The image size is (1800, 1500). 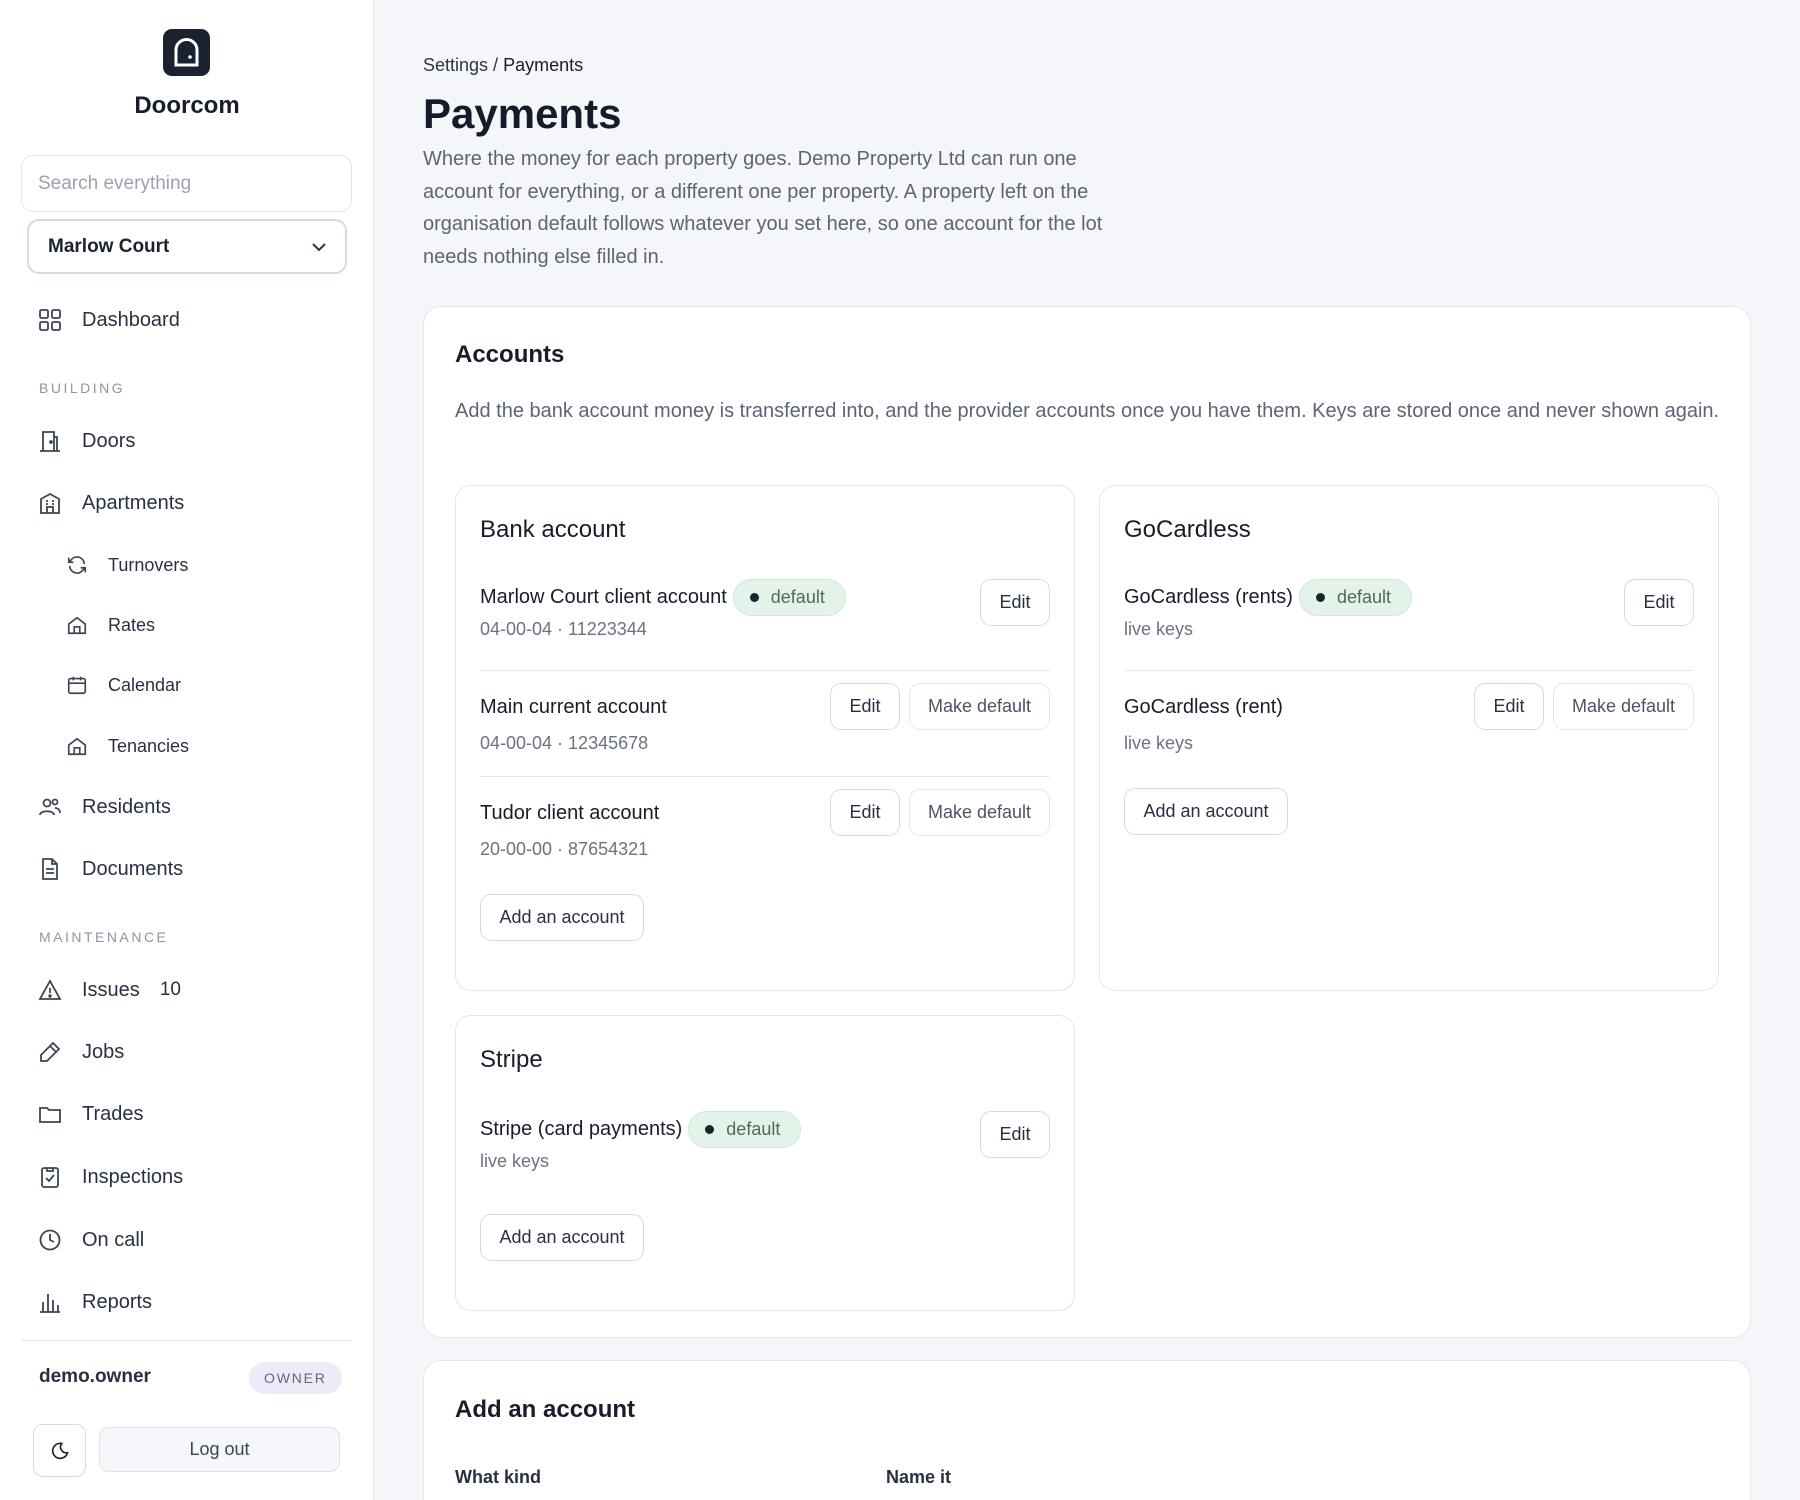 I want to click on nav-rates: Rates, so click(x=110, y=625).